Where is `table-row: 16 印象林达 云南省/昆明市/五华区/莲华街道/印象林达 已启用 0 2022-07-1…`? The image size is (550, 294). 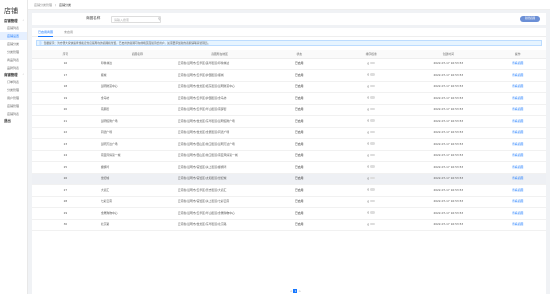
table-row: 16 印象林达 云南省/昆明市/五华区/莲华街道/印象林达 已启用 0 2022-07-1… is located at coordinates (289, 64).